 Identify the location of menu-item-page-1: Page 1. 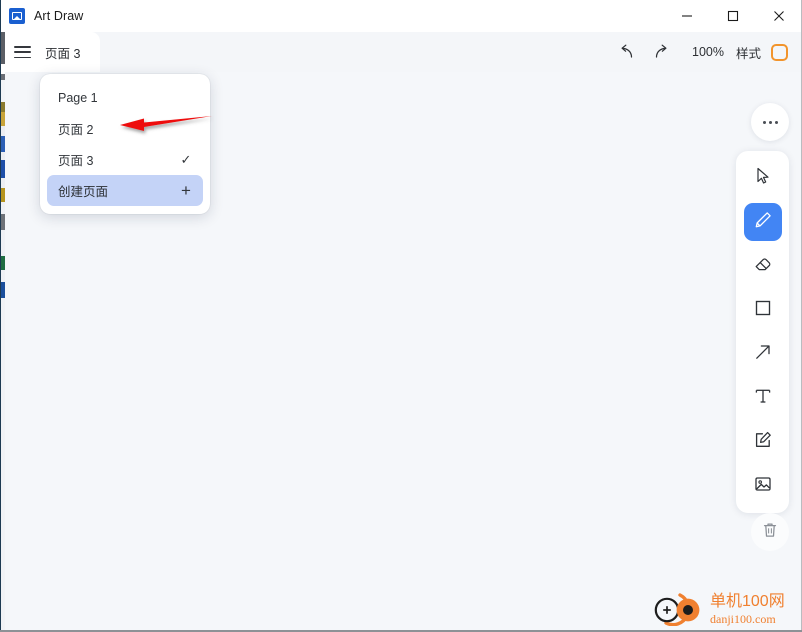
(125, 97).